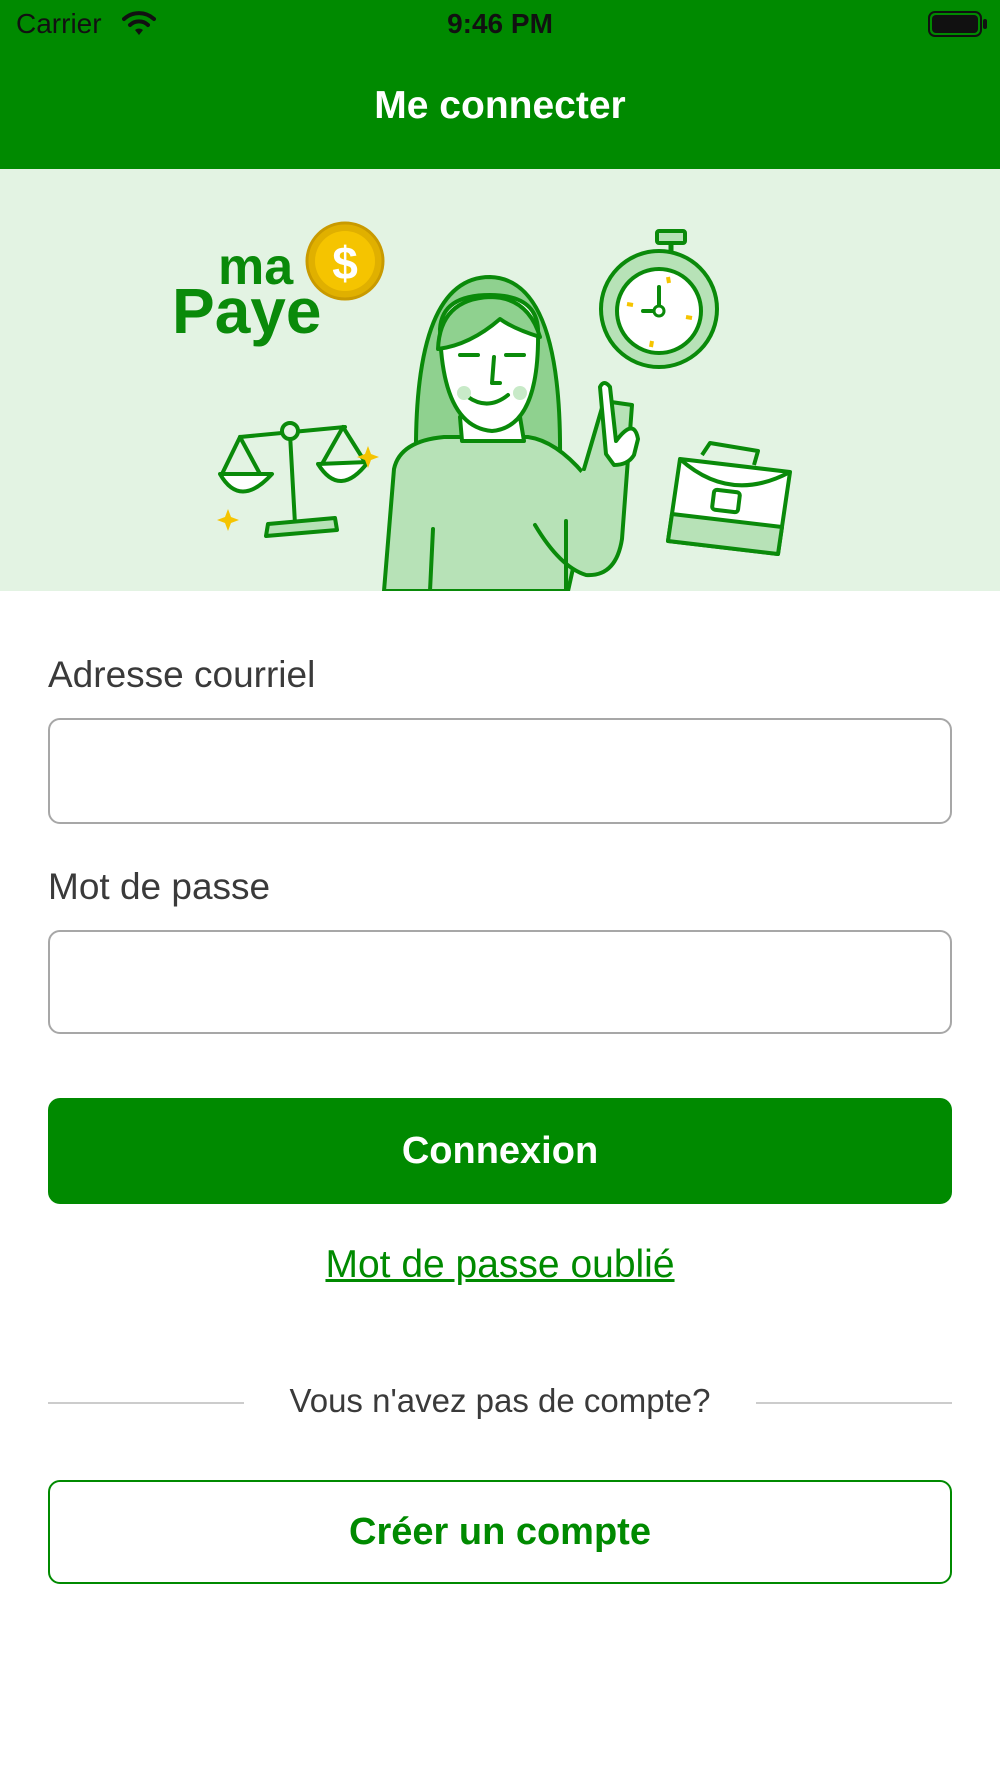  I want to click on person-illustration, so click(511, 433).